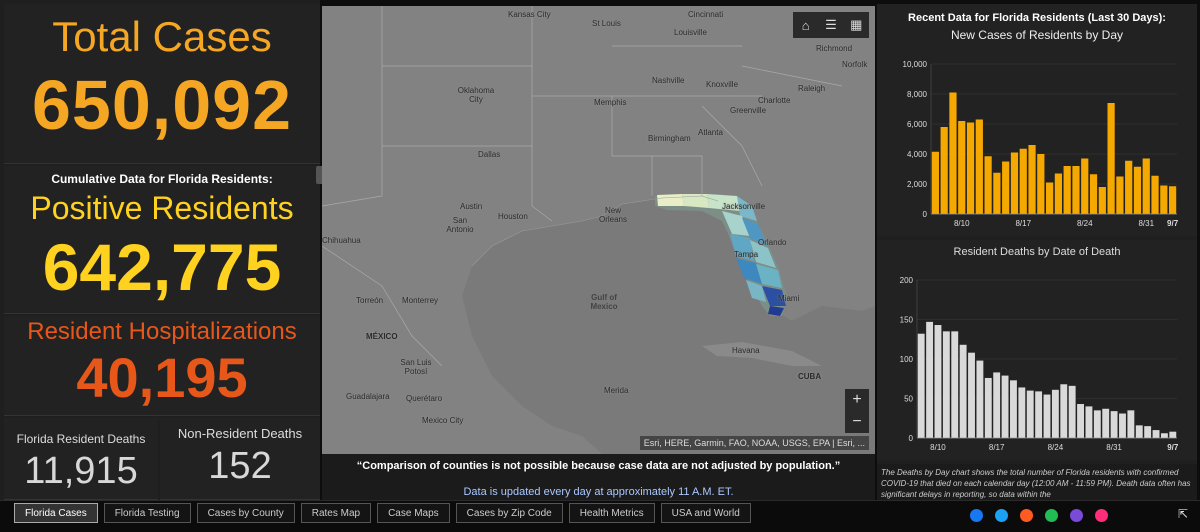  Describe the element at coordinates (509, 513) in the screenshot. I see `tab-cases-by-zip-code: Cases by Zip Code` at that location.